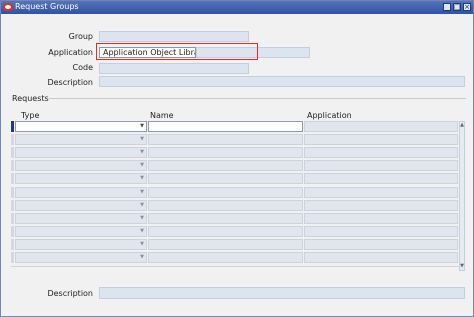  What do you see at coordinates (235, 268) in the screenshot?
I see `table-bottom-border` at bounding box center [235, 268].